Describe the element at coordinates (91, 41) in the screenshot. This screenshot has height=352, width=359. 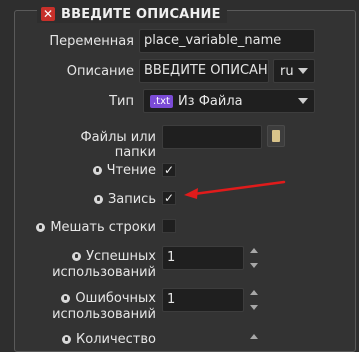
I see `variable-label: Переменная` at that location.